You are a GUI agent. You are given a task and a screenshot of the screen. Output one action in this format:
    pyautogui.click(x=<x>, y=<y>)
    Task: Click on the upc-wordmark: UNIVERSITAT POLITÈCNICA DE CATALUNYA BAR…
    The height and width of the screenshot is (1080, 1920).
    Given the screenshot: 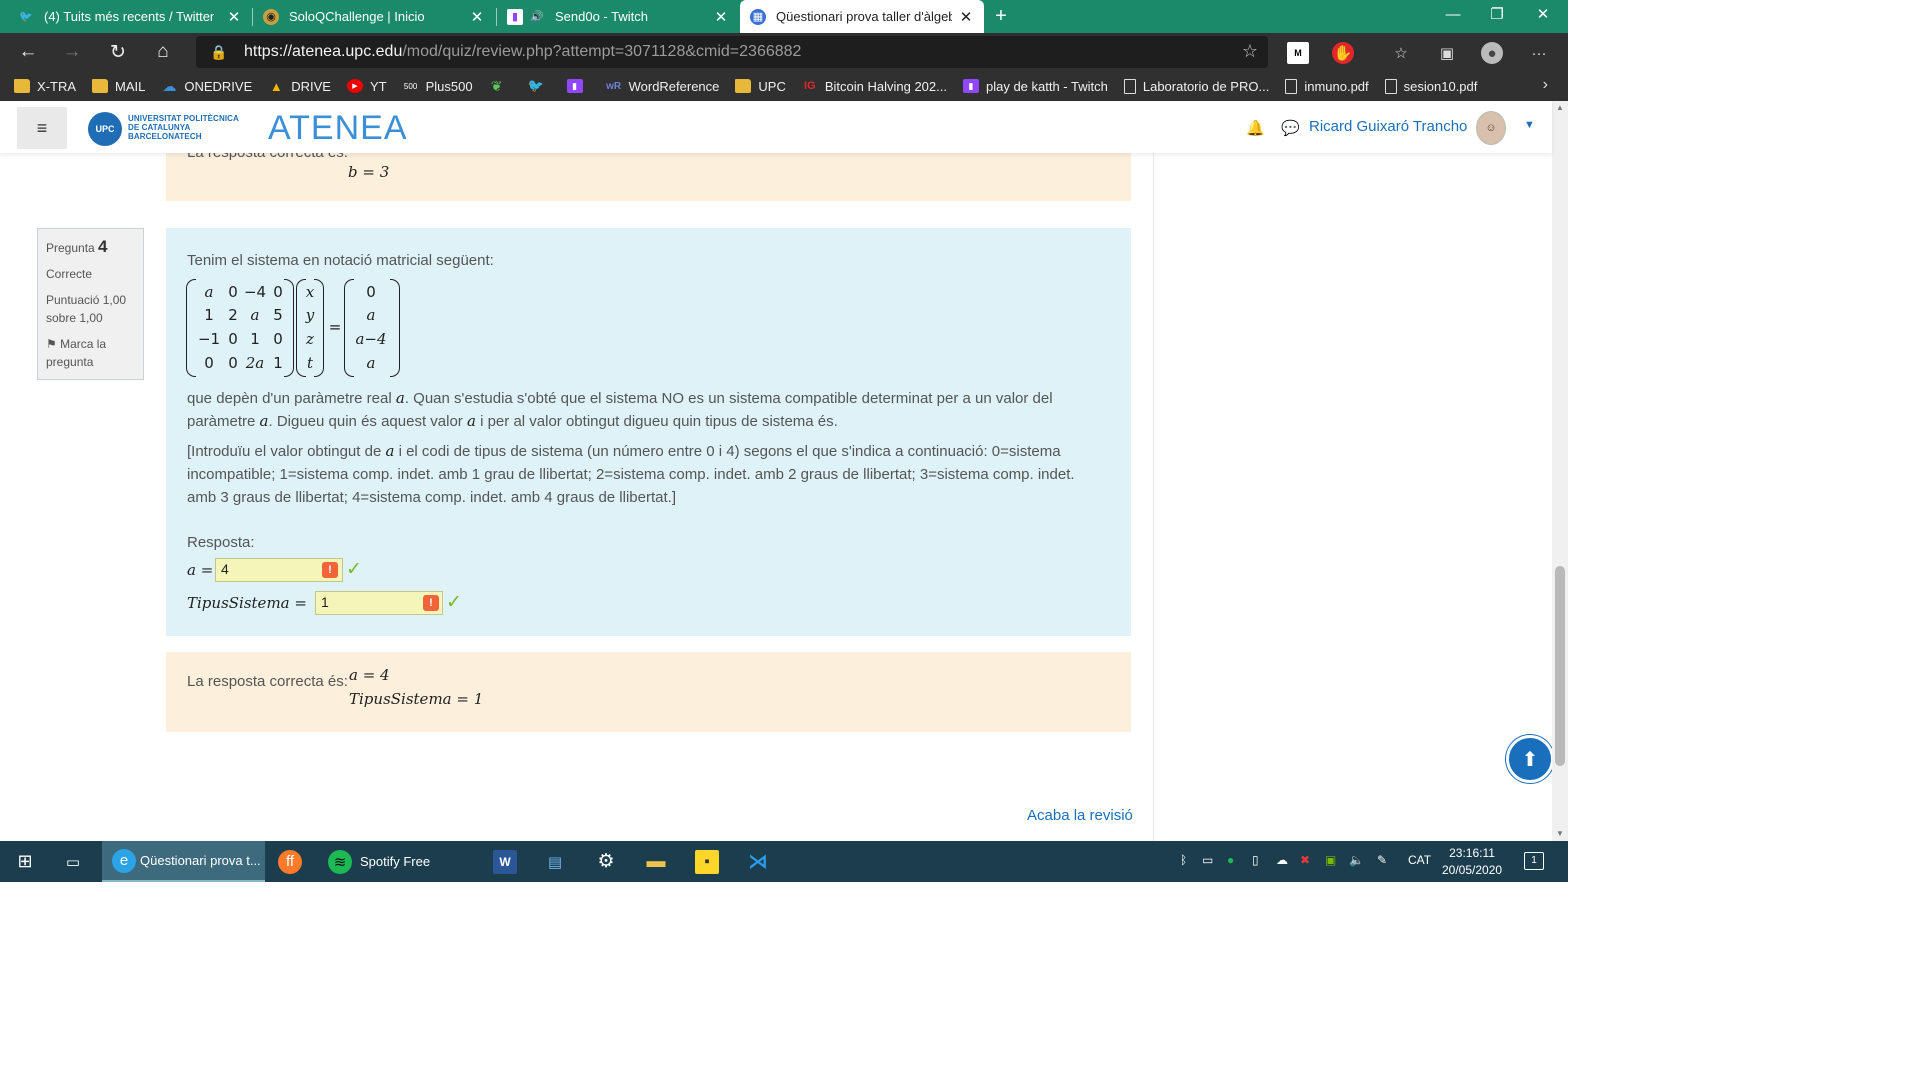 What is the action you would take?
    pyautogui.click(x=183, y=127)
    